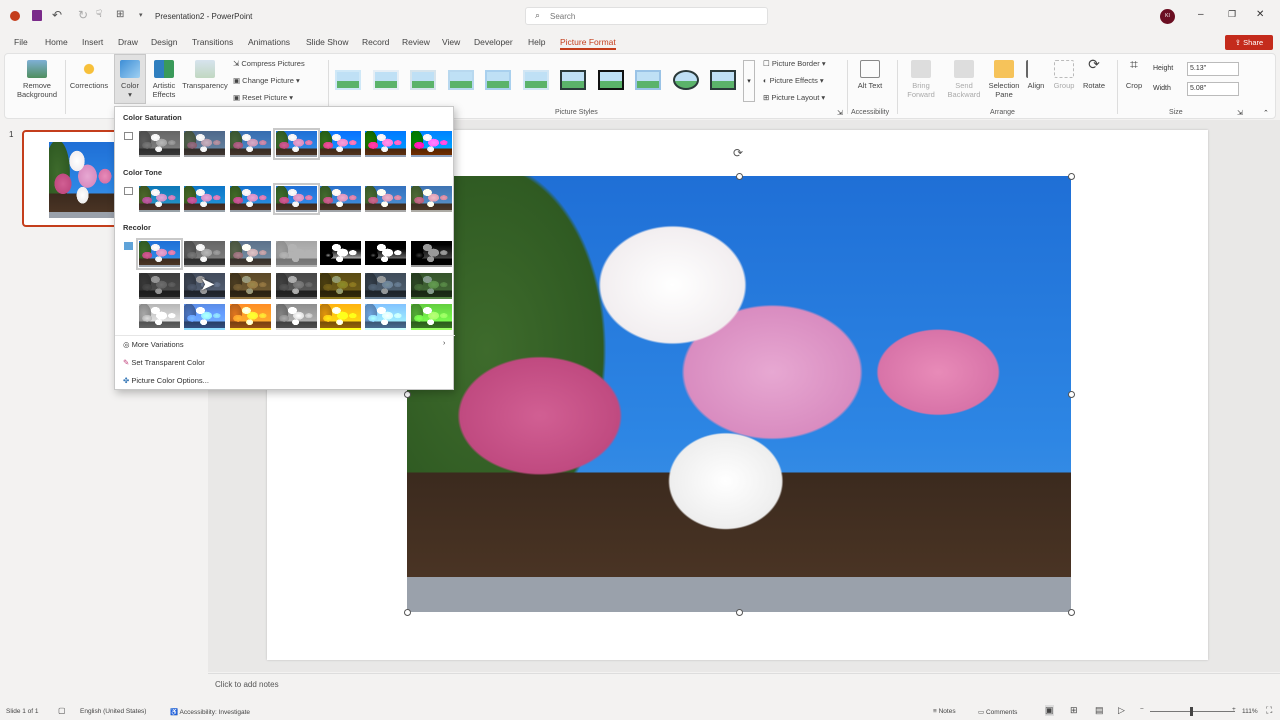 This screenshot has height=720, width=1280. I want to click on tab-transitions: Transitions, so click(212, 42).